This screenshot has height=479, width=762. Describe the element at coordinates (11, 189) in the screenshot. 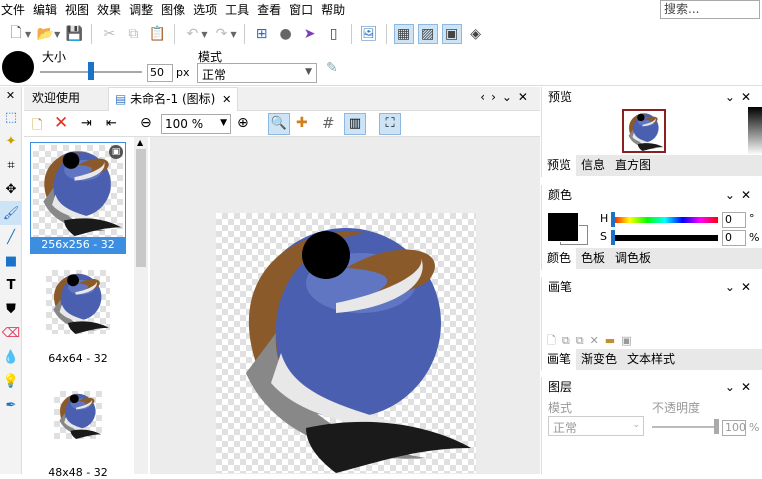

I see `move-tool-icon: ✥` at that location.